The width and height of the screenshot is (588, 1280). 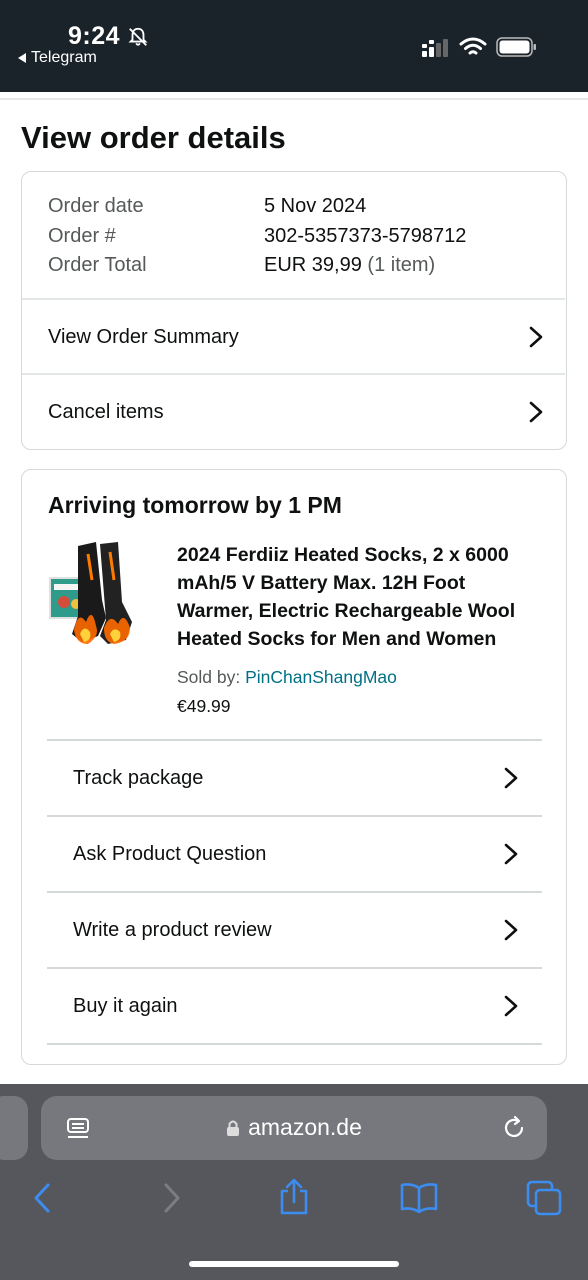 I want to click on order-number-value: 302-5357373-5798712, so click(x=365, y=235).